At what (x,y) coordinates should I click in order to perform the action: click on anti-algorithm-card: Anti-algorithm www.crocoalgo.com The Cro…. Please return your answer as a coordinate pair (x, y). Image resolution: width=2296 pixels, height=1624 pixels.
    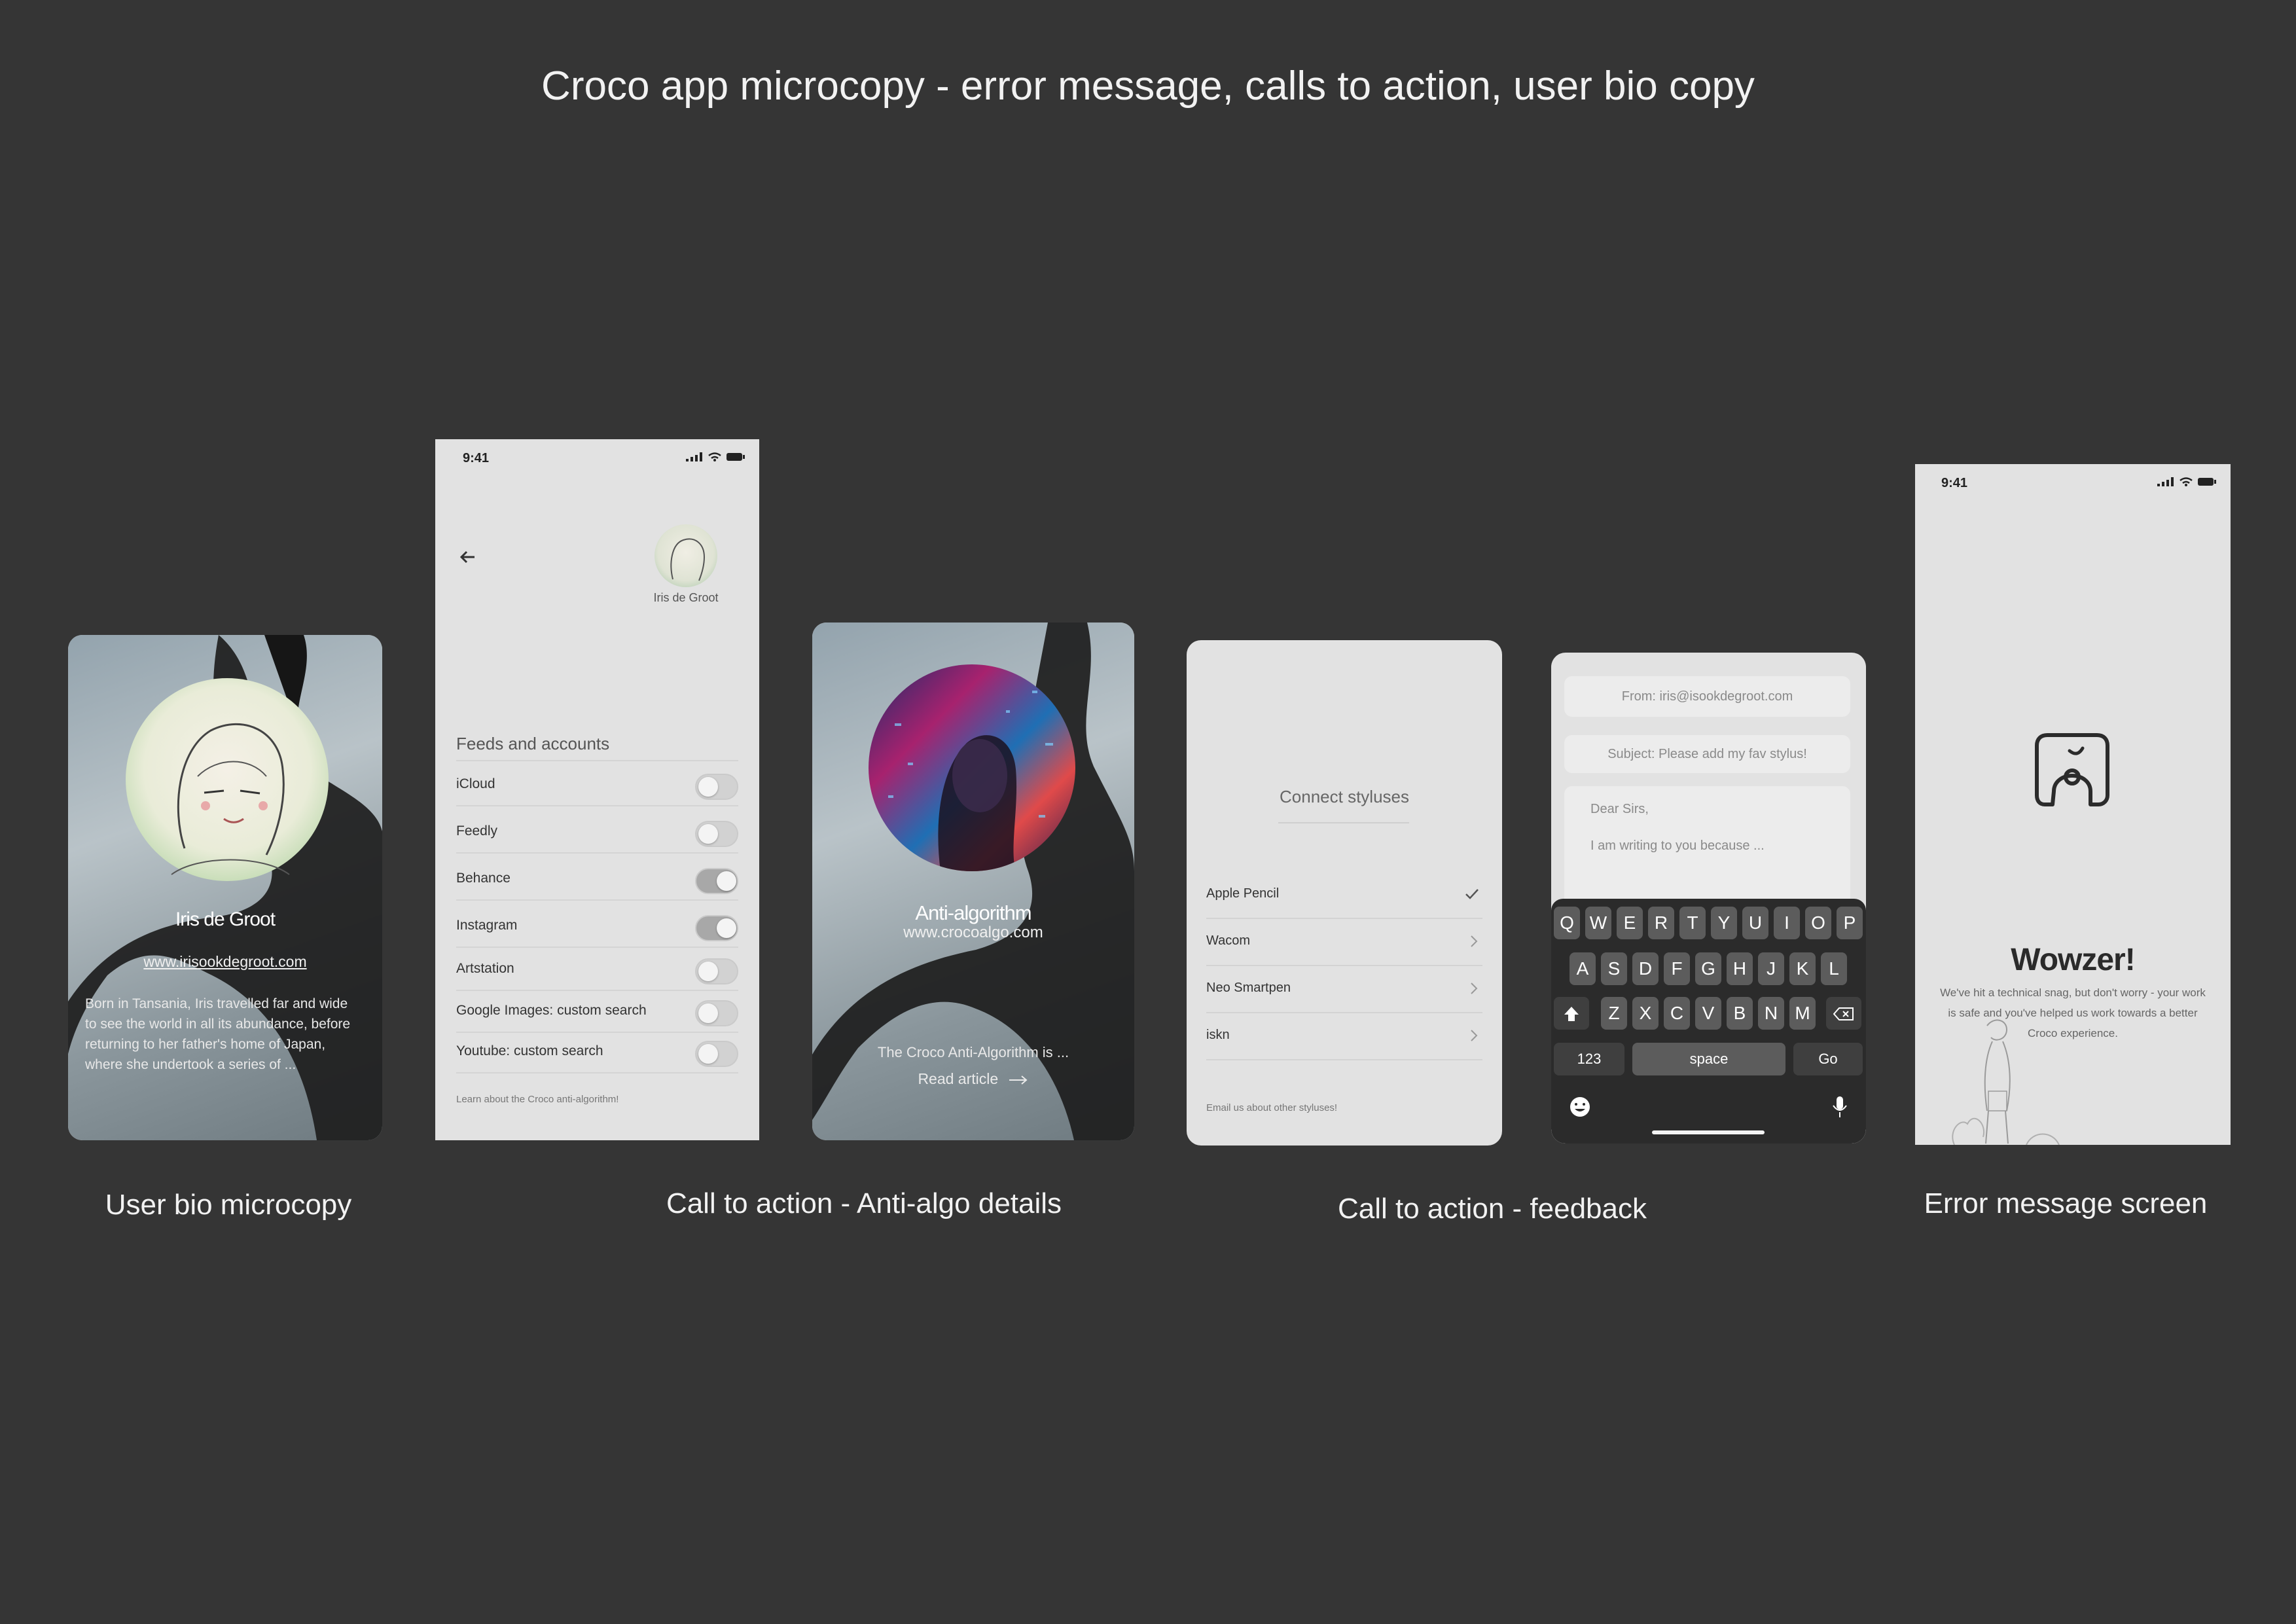
    Looking at the image, I should click on (973, 881).